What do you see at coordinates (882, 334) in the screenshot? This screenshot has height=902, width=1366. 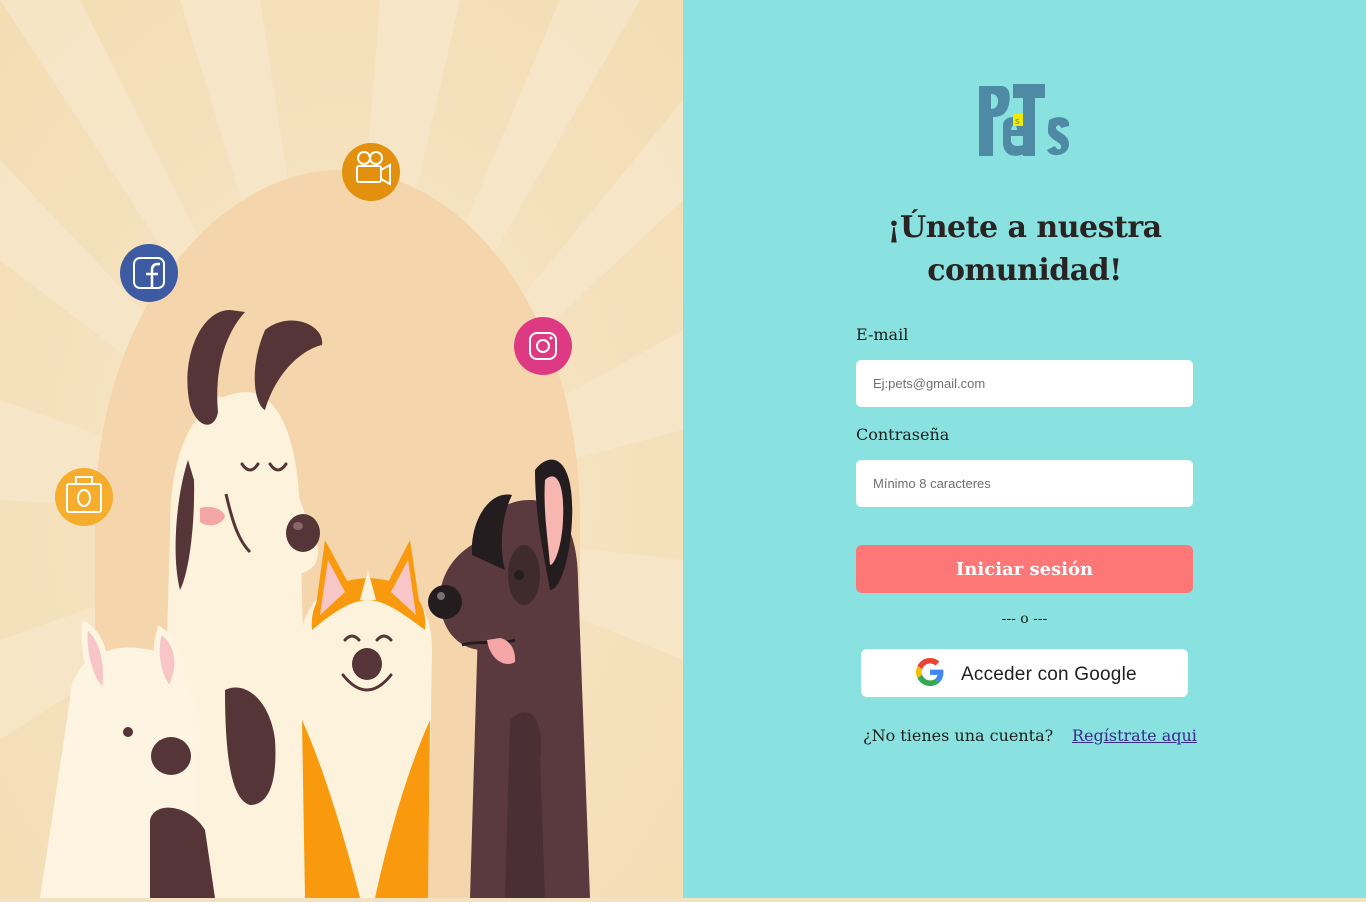 I see `email-label: E-mail` at bounding box center [882, 334].